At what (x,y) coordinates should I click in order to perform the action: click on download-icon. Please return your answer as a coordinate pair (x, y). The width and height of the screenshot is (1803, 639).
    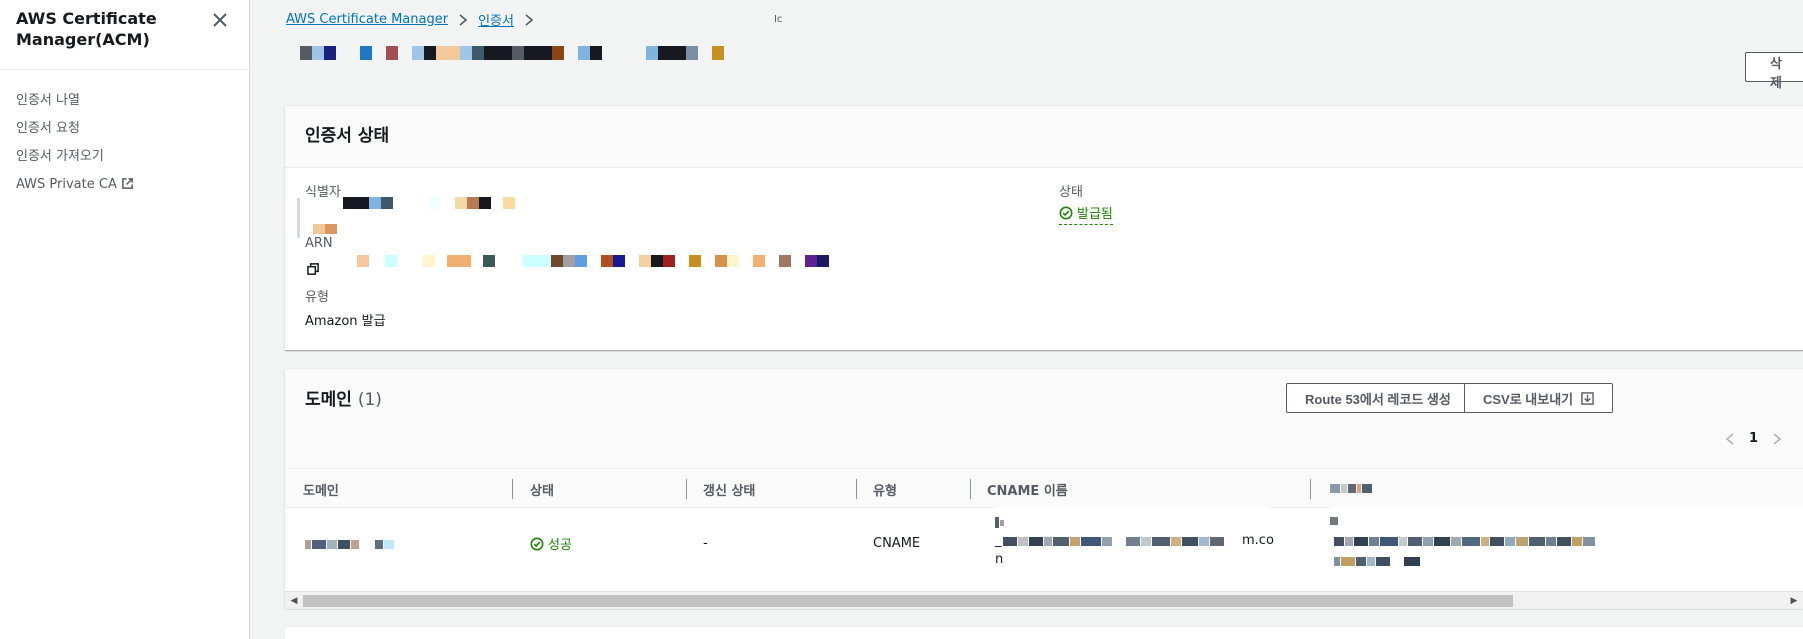
    Looking at the image, I should click on (1587, 398).